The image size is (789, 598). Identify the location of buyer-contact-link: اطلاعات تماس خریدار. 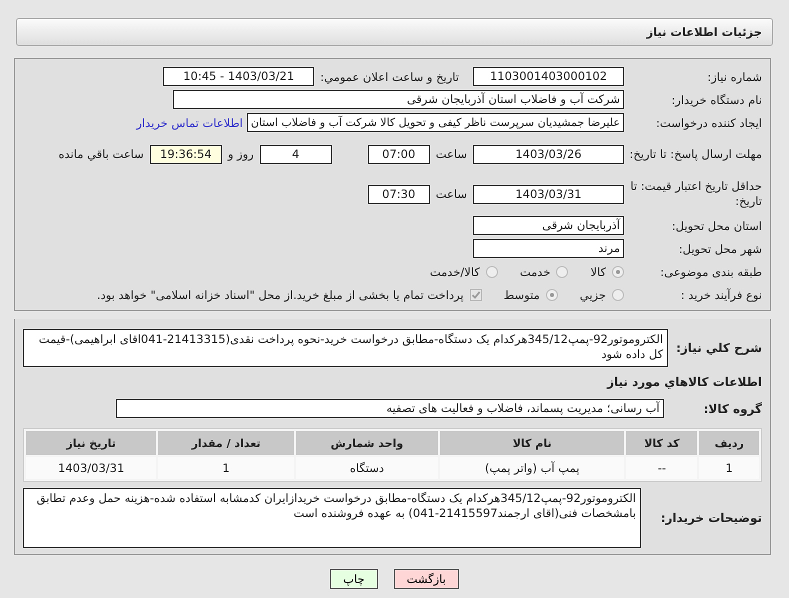
(189, 123).